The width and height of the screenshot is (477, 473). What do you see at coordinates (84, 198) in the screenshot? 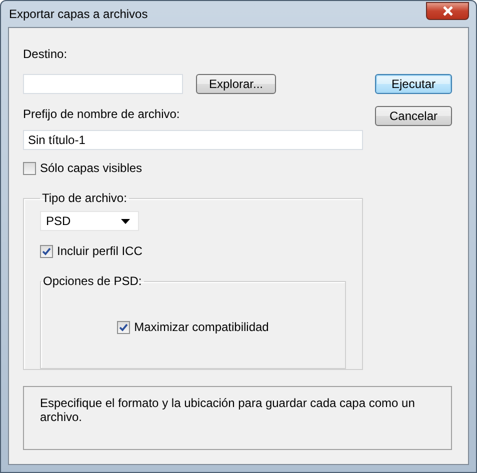
I see `group-legend: Tipo de archivo:` at bounding box center [84, 198].